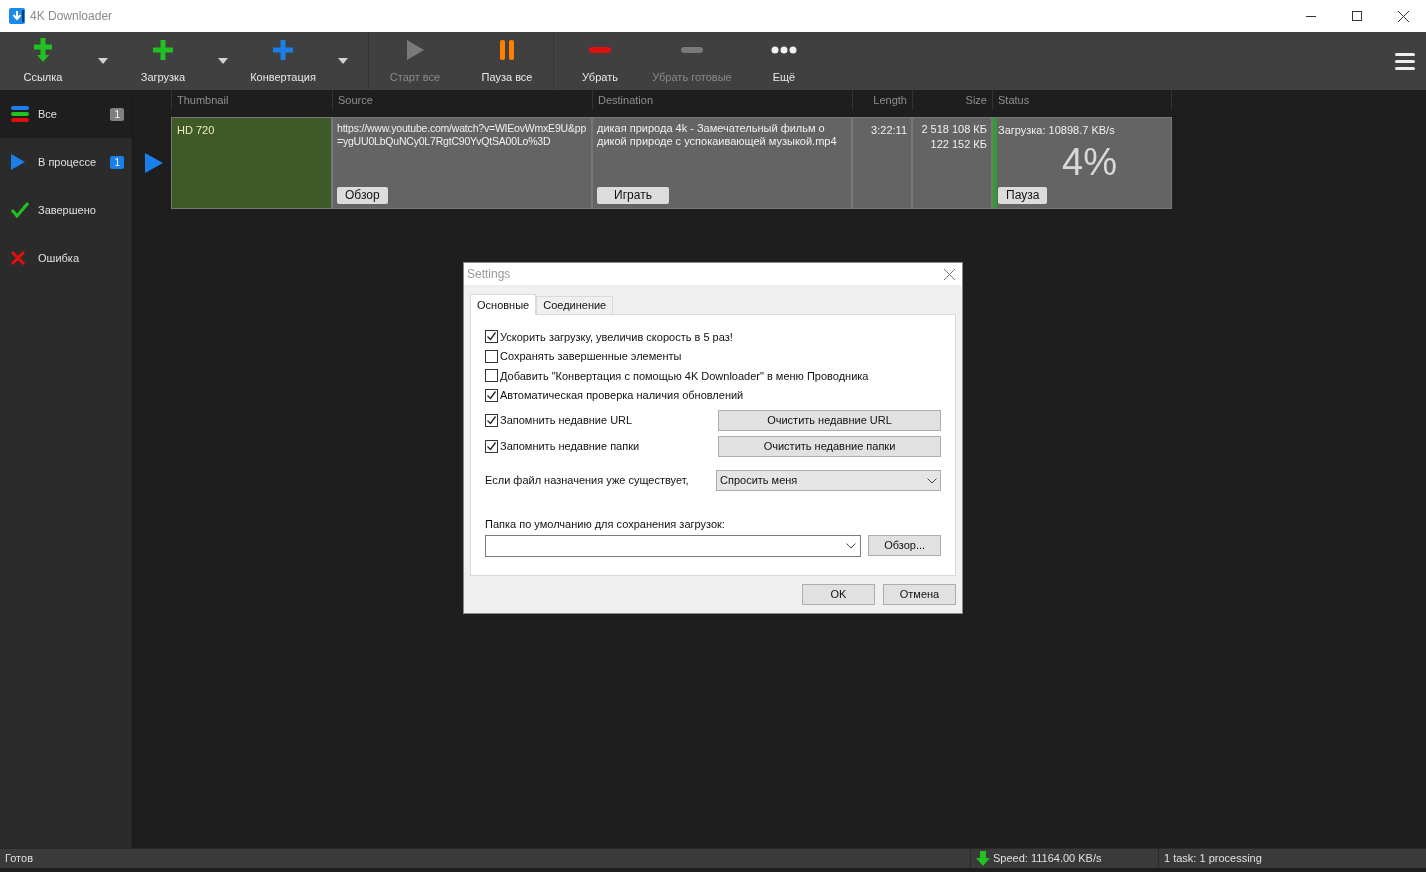 The width and height of the screenshot is (1426, 872). What do you see at coordinates (828, 480) in the screenshot?
I see `dropdown-field: Спросить меня` at bounding box center [828, 480].